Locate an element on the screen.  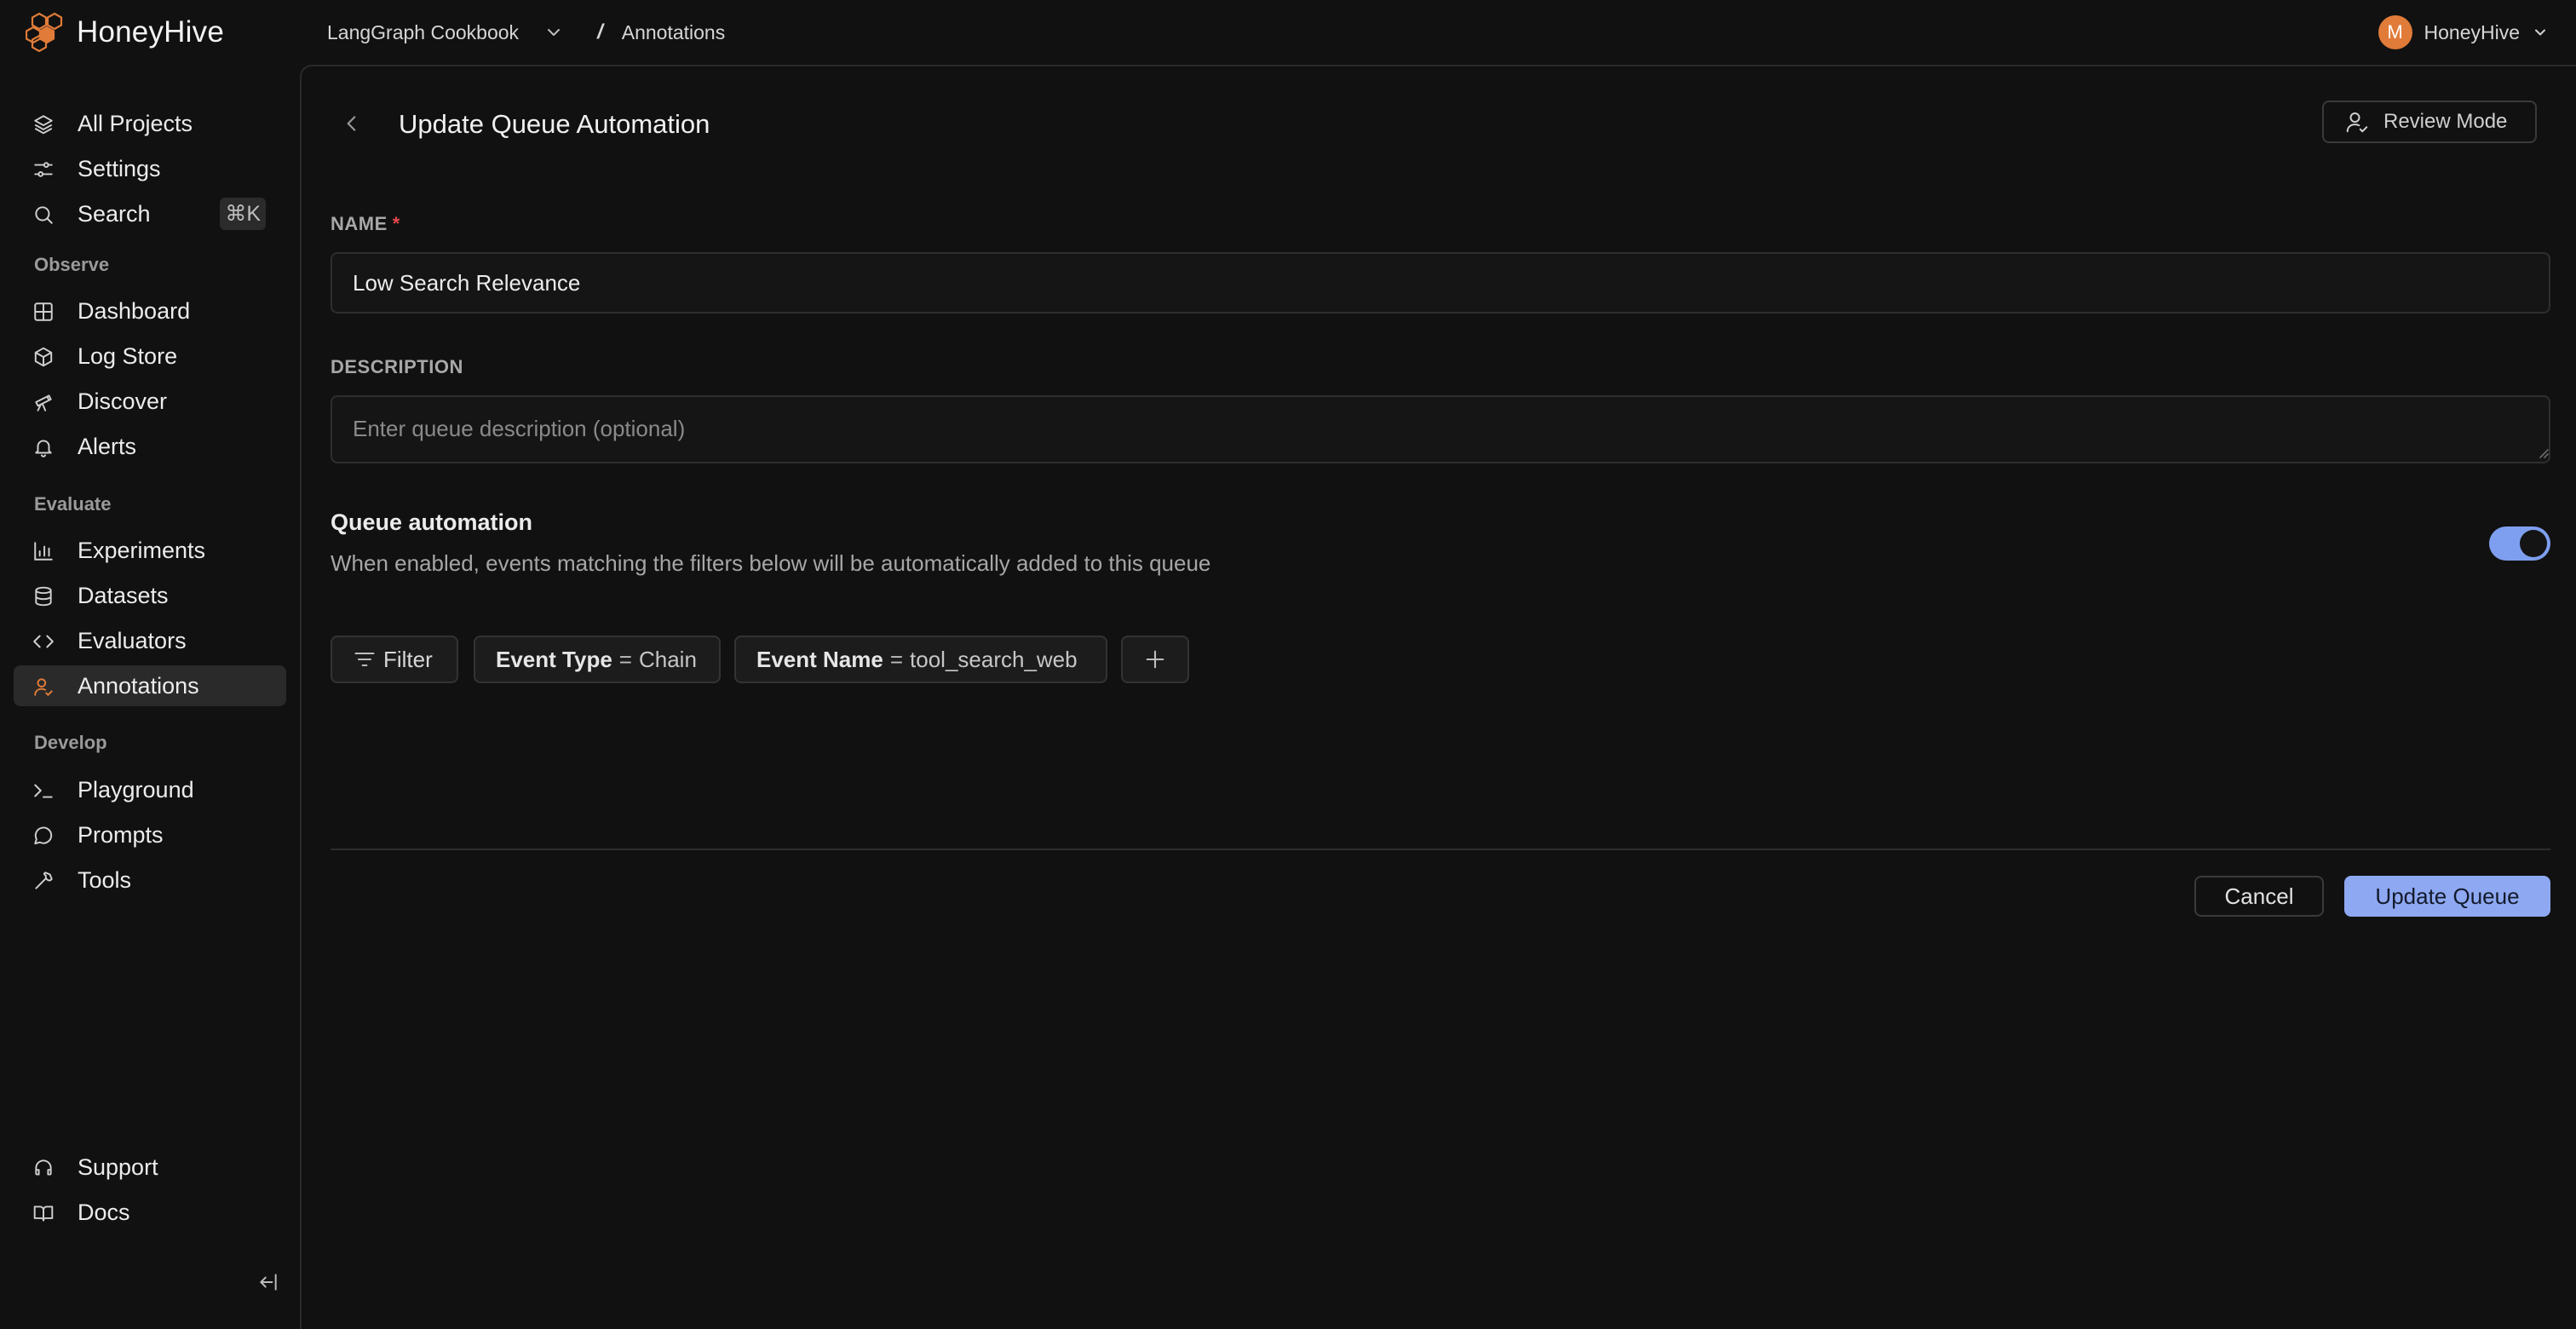
sidebar-item-search: Search ⌘K is located at coordinates (150, 213).